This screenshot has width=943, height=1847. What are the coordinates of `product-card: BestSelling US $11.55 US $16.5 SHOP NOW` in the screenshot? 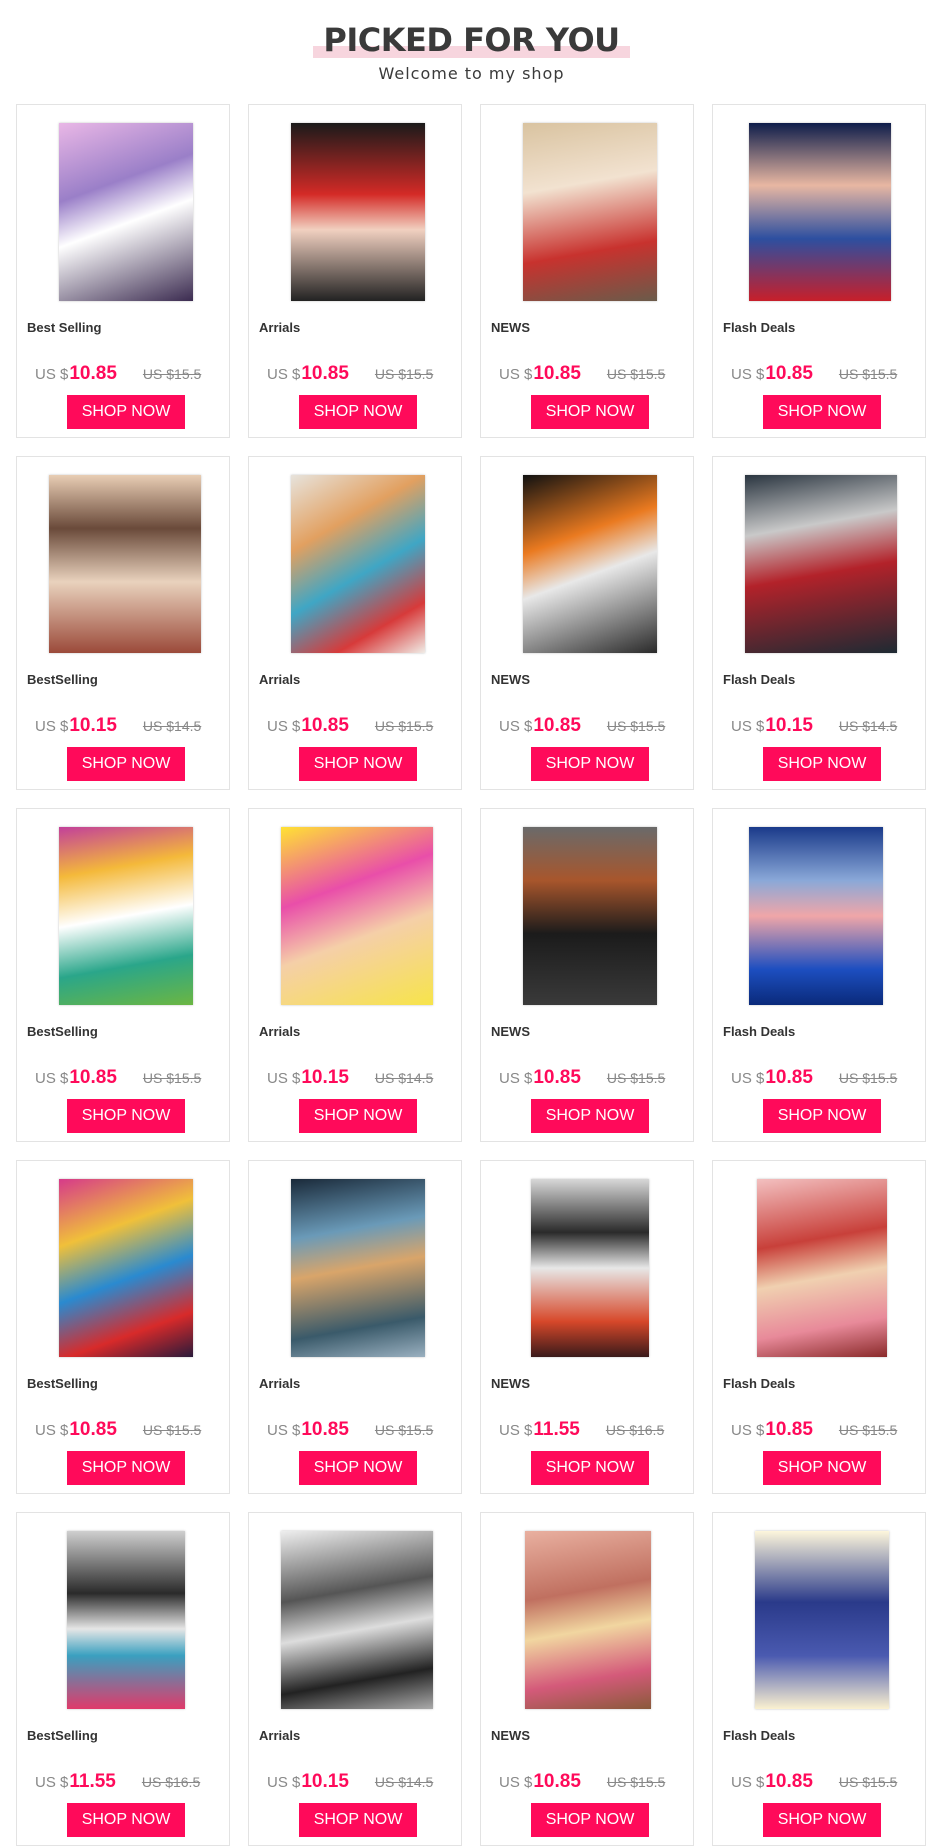 It's located at (123, 1679).